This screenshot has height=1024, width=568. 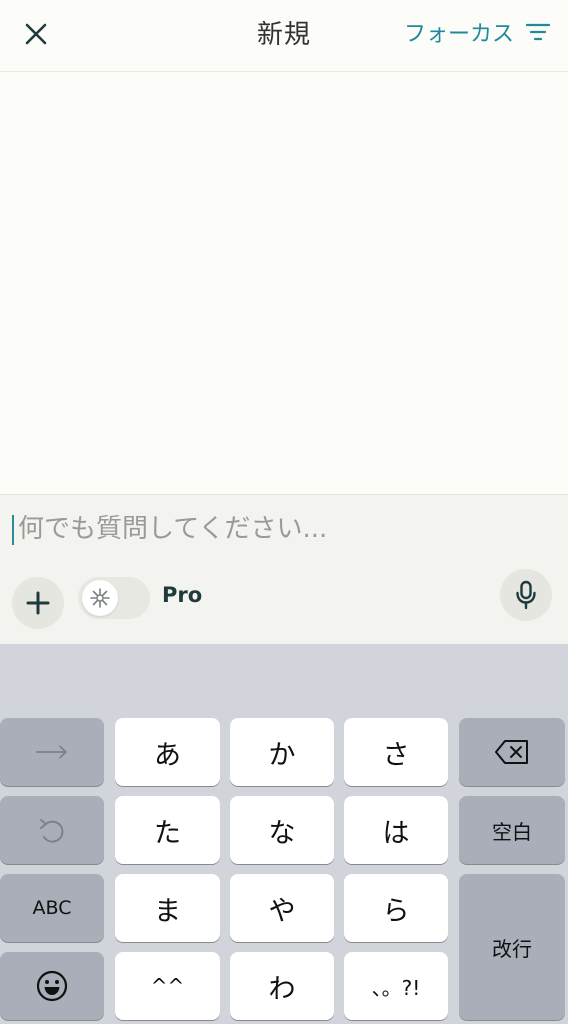 What do you see at coordinates (512, 830) in the screenshot?
I see `space-key: 空白` at bounding box center [512, 830].